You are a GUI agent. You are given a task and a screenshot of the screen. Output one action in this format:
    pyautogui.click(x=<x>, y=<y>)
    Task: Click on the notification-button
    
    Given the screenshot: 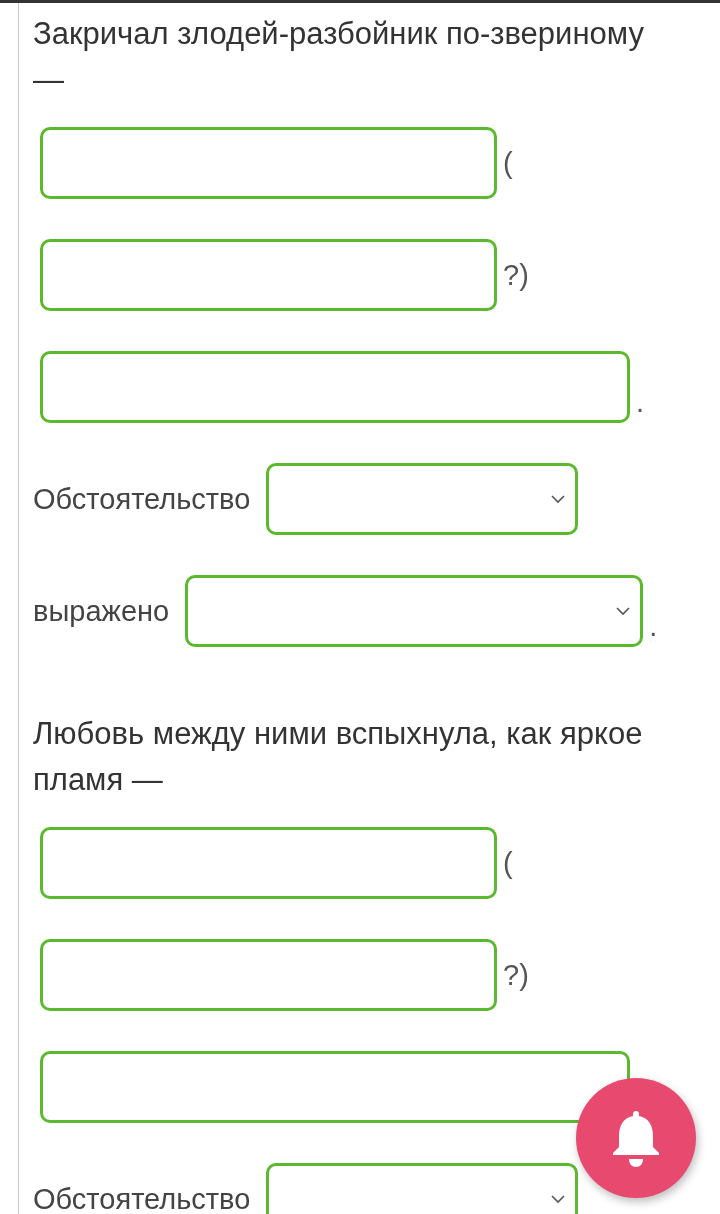 What is the action you would take?
    pyautogui.click(x=636, y=1138)
    